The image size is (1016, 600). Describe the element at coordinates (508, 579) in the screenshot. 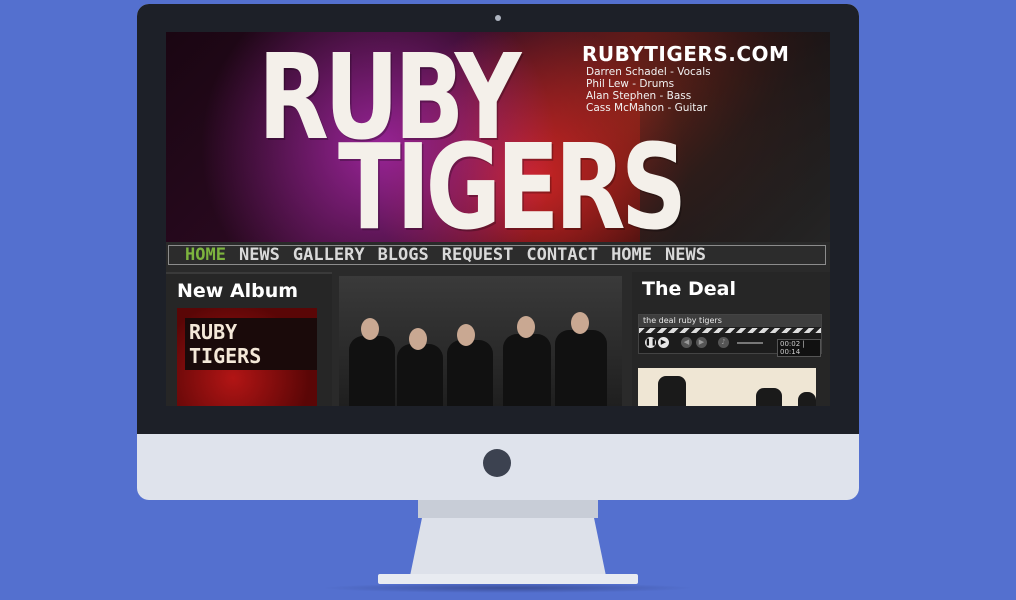

I see `monitor-base` at that location.